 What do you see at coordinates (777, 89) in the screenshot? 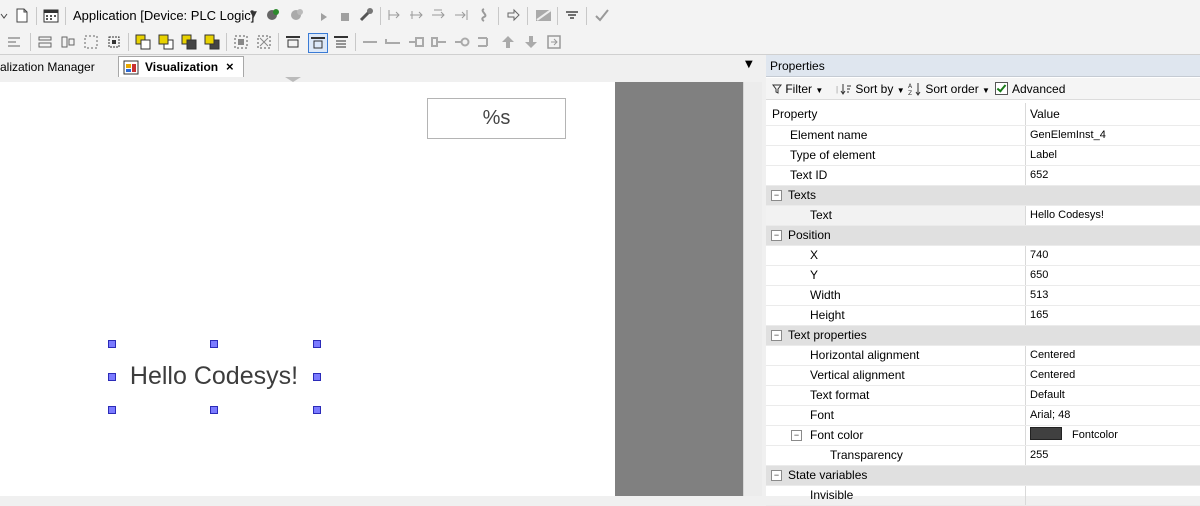
I see `filter-icon` at bounding box center [777, 89].